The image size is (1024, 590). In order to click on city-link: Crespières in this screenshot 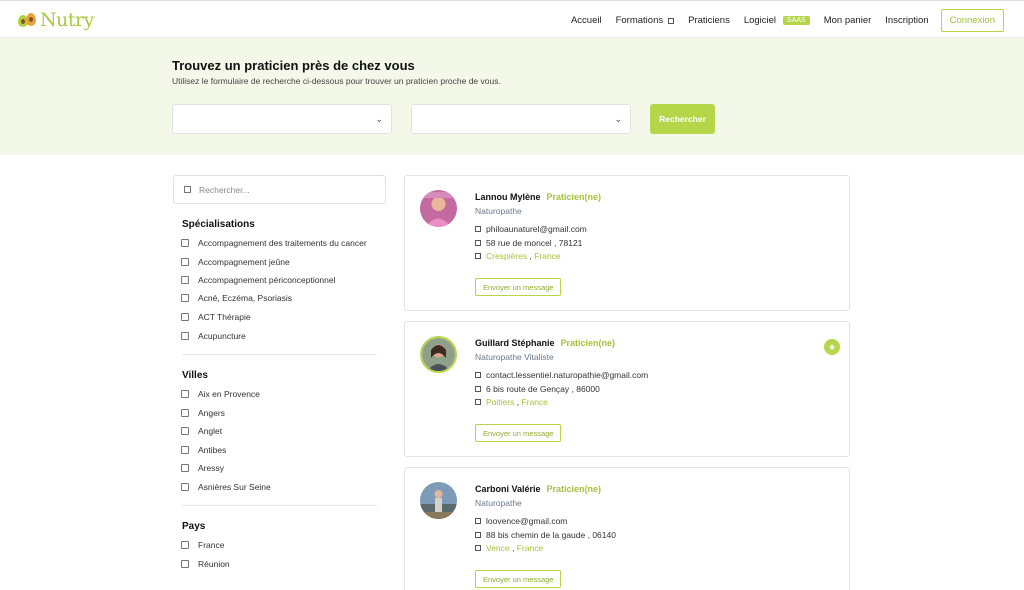, I will do `click(506, 256)`.